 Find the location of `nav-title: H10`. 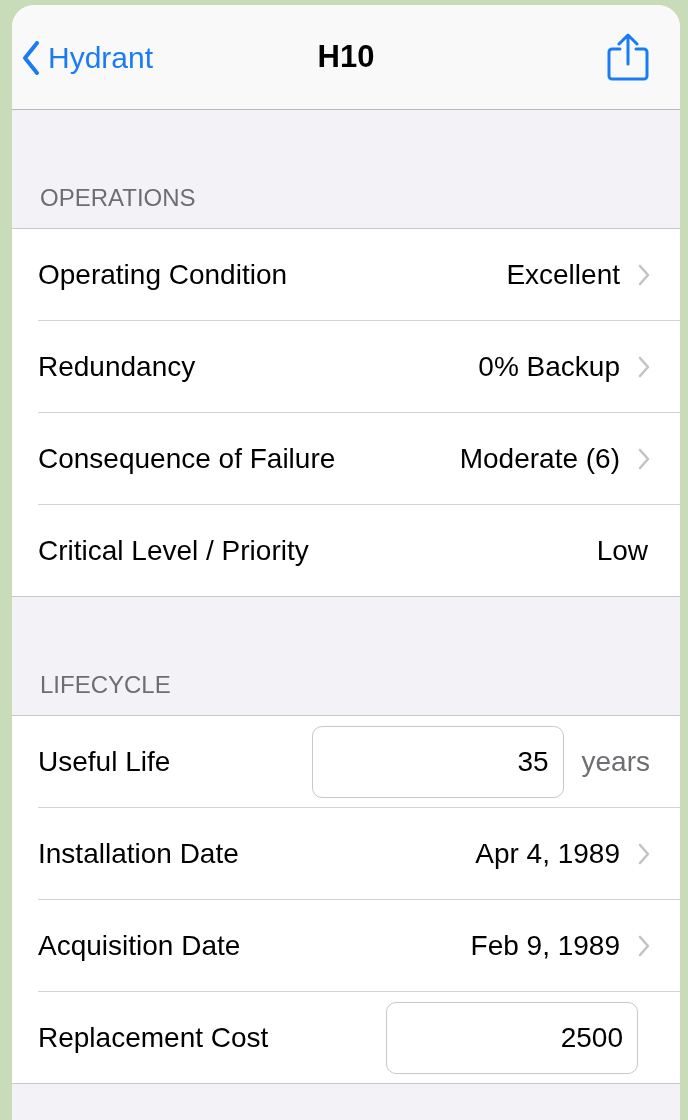

nav-title: H10 is located at coordinates (346, 57).